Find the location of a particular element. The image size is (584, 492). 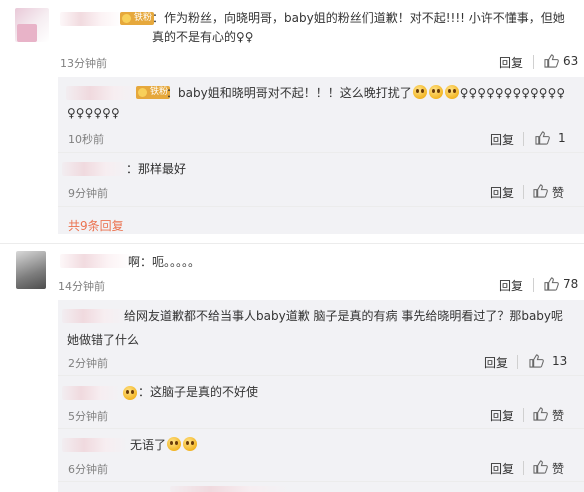

reply-time: 6分钟前 is located at coordinates (88, 469).